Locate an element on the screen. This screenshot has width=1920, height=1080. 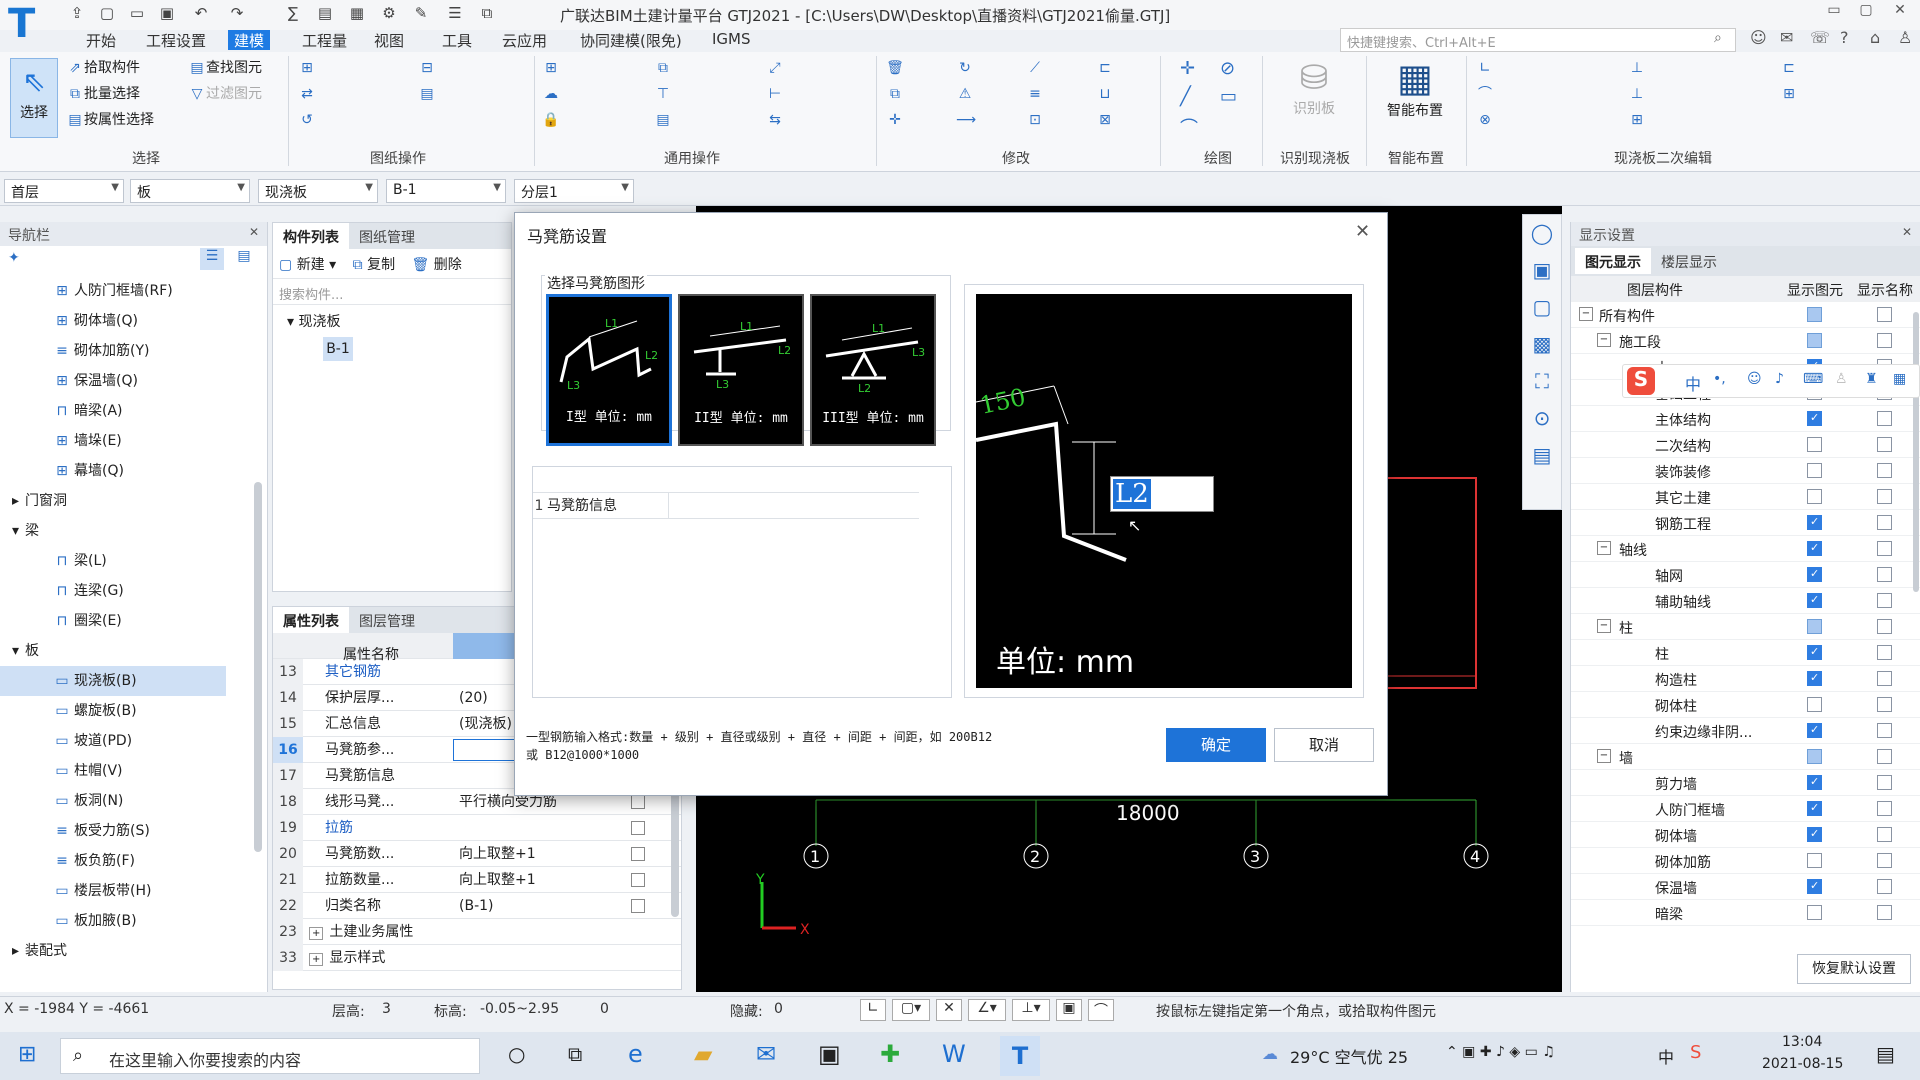
camera-app-icon: ▣ is located at coordinates (829, 1054).